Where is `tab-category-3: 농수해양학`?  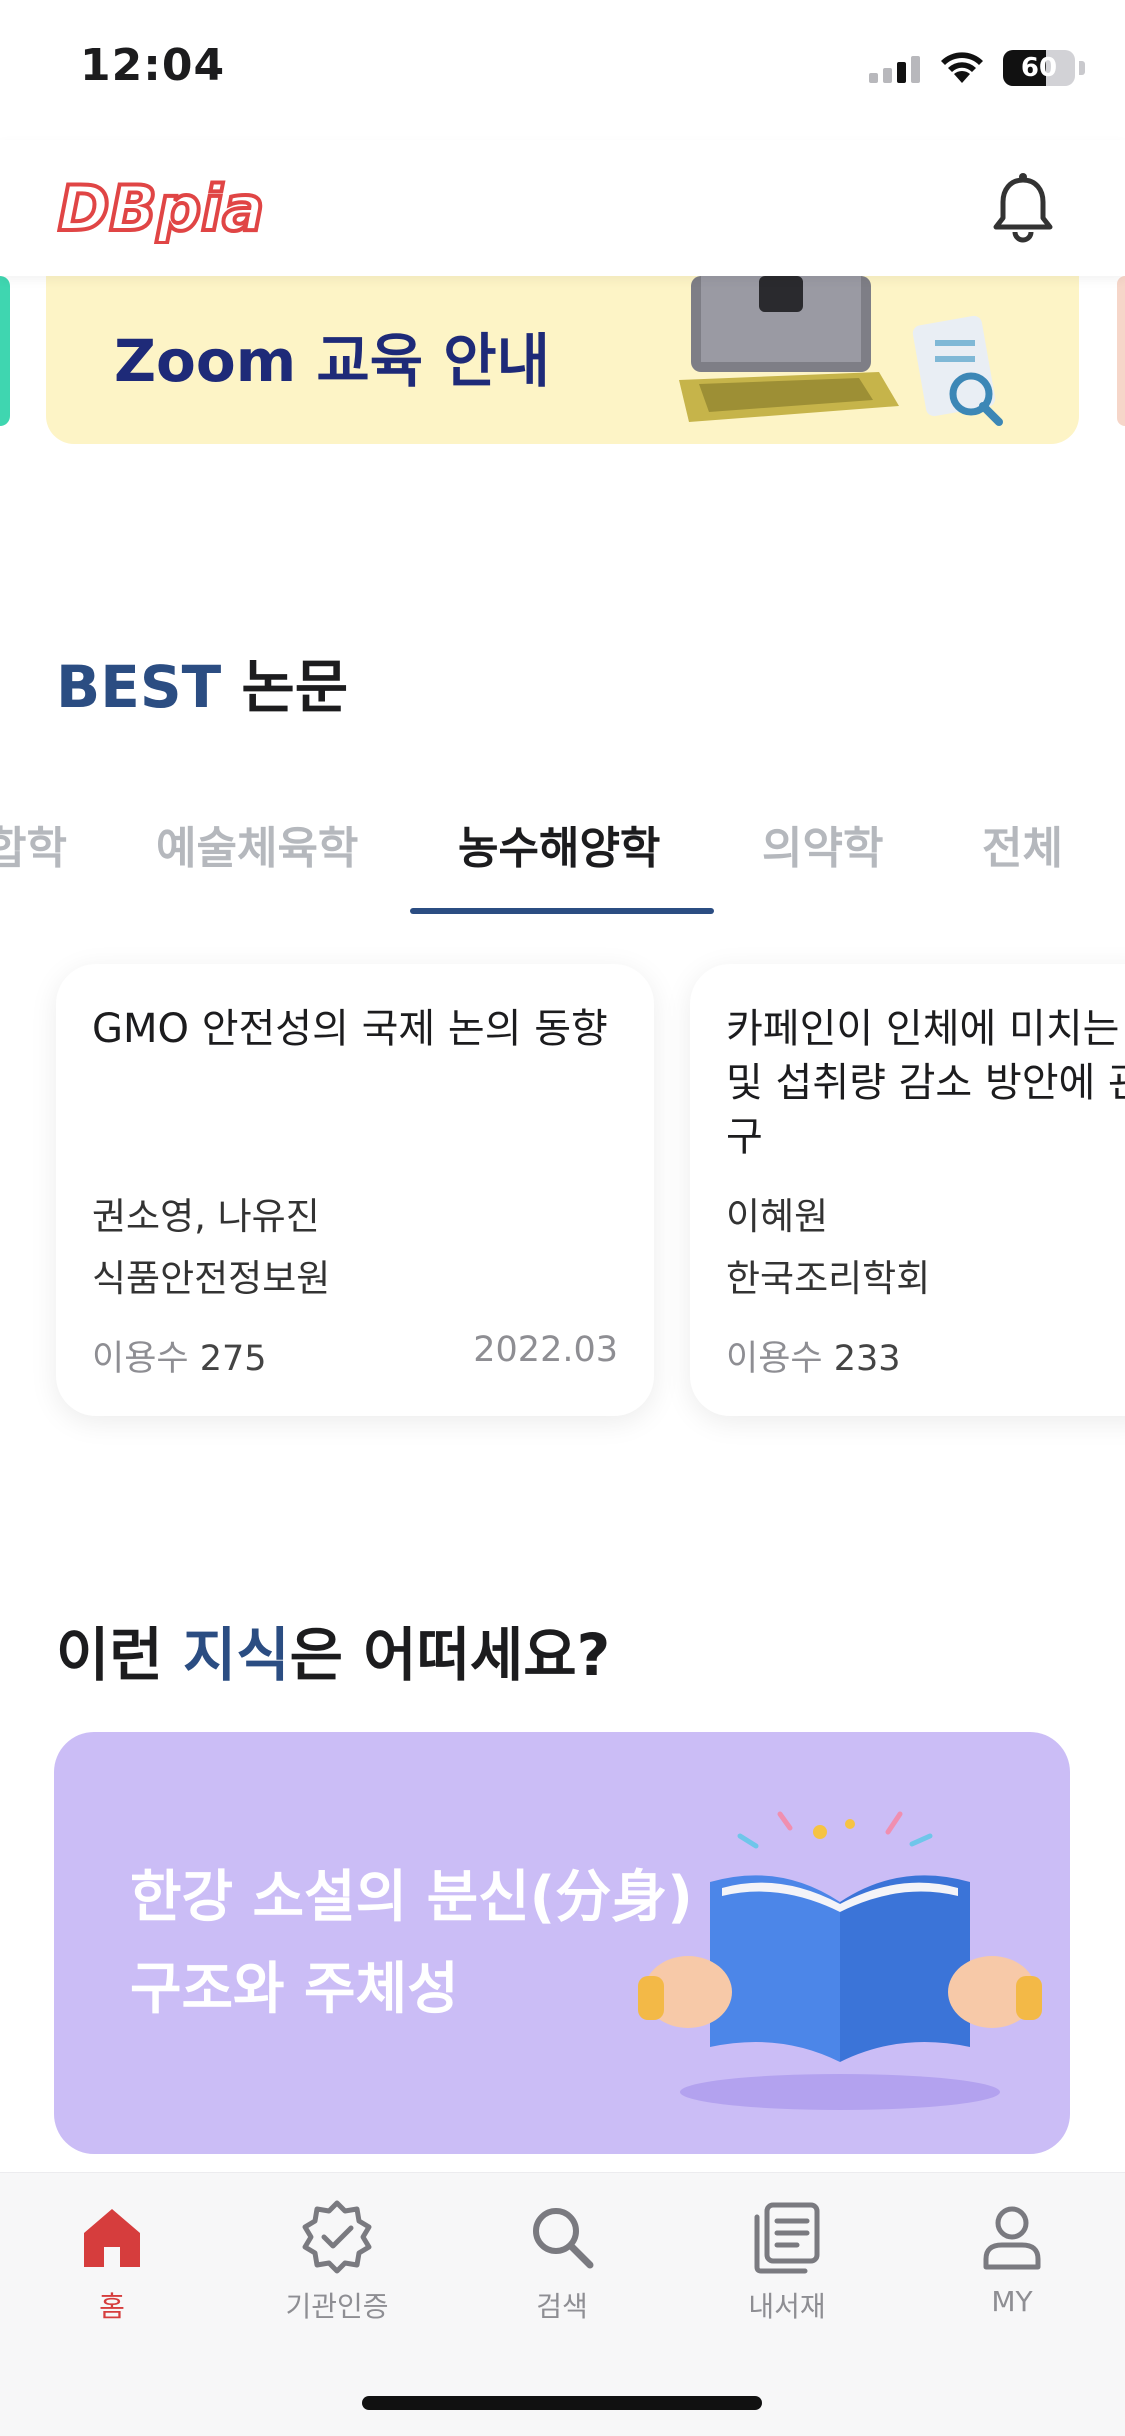
tab-category-3: 농수해양학 is located at coordinates (559, 844).